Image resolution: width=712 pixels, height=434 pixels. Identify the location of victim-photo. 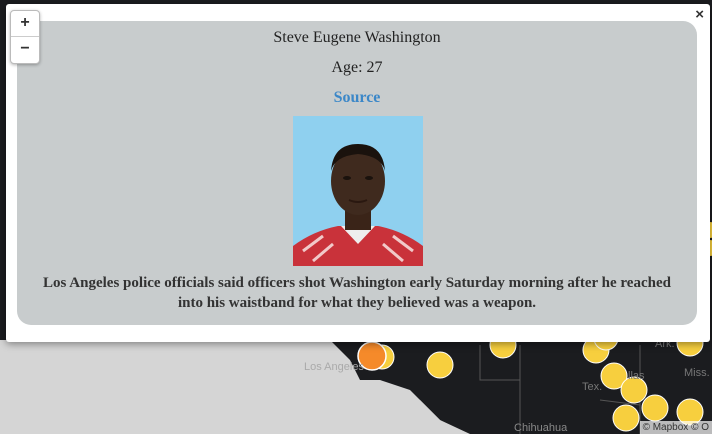
(358, 191).